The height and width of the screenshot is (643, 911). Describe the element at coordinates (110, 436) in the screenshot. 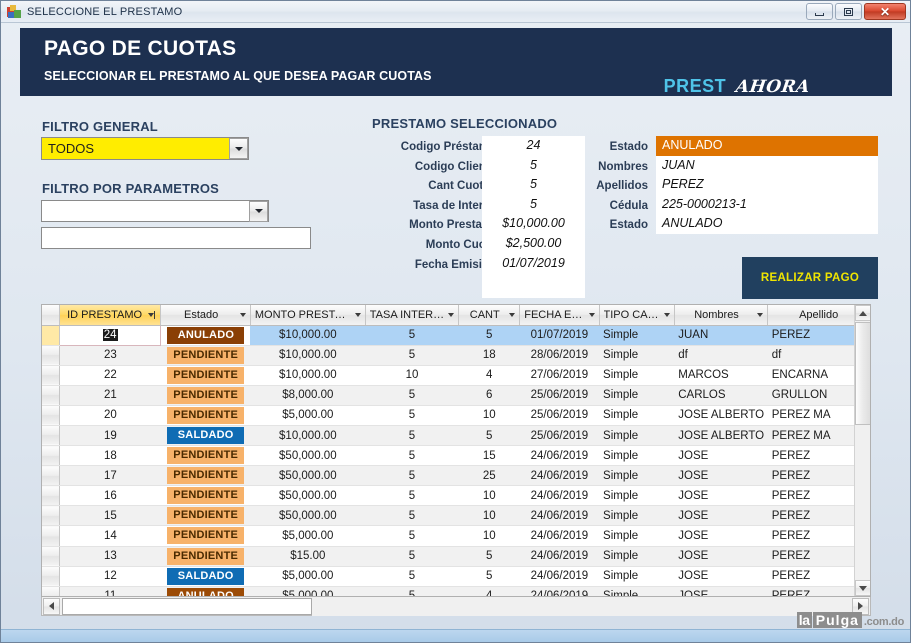

I see `cell-id-prestamo: 19` at that location.